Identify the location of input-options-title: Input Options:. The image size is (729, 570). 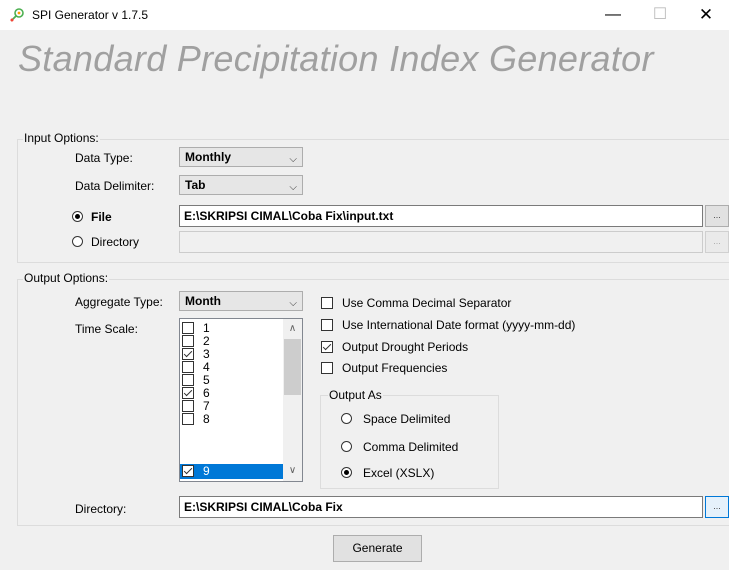
(61, 138).